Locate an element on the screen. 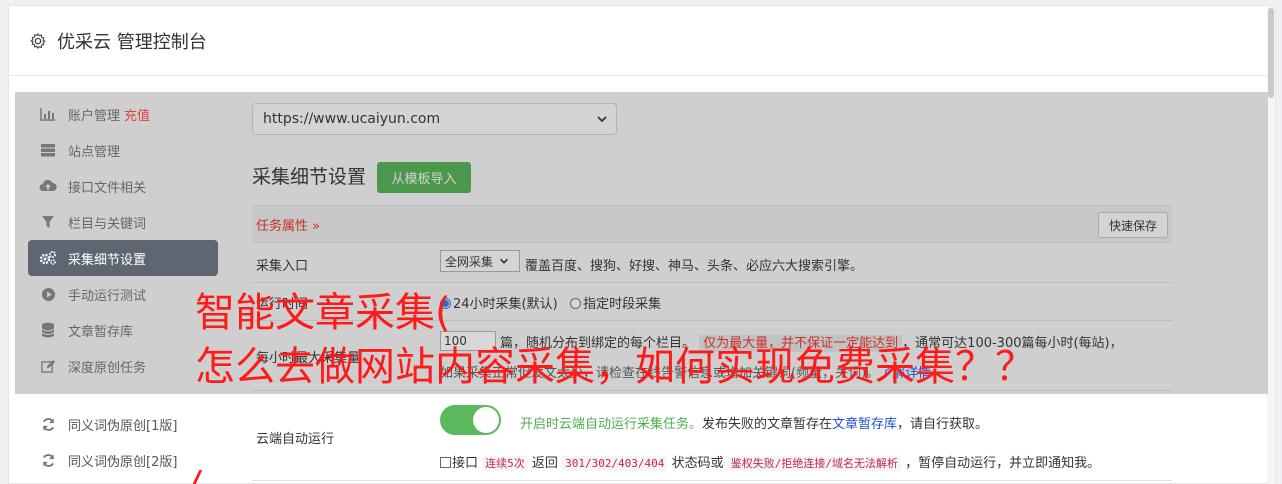  sidebar-item-synonym-v2: 同义词伪原创[2版] is located at coordinates (123, 460).